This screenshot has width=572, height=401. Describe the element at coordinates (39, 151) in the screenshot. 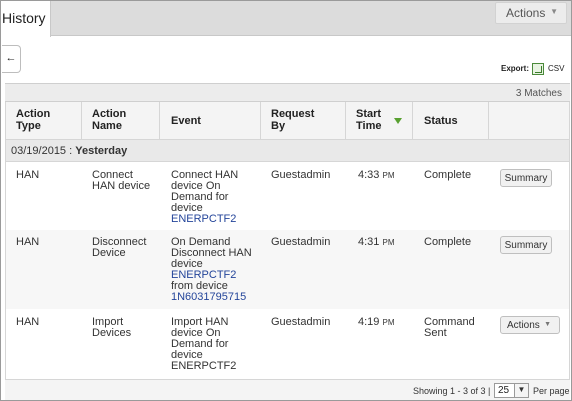

I see `group-date: 03/19/2015` at that location.